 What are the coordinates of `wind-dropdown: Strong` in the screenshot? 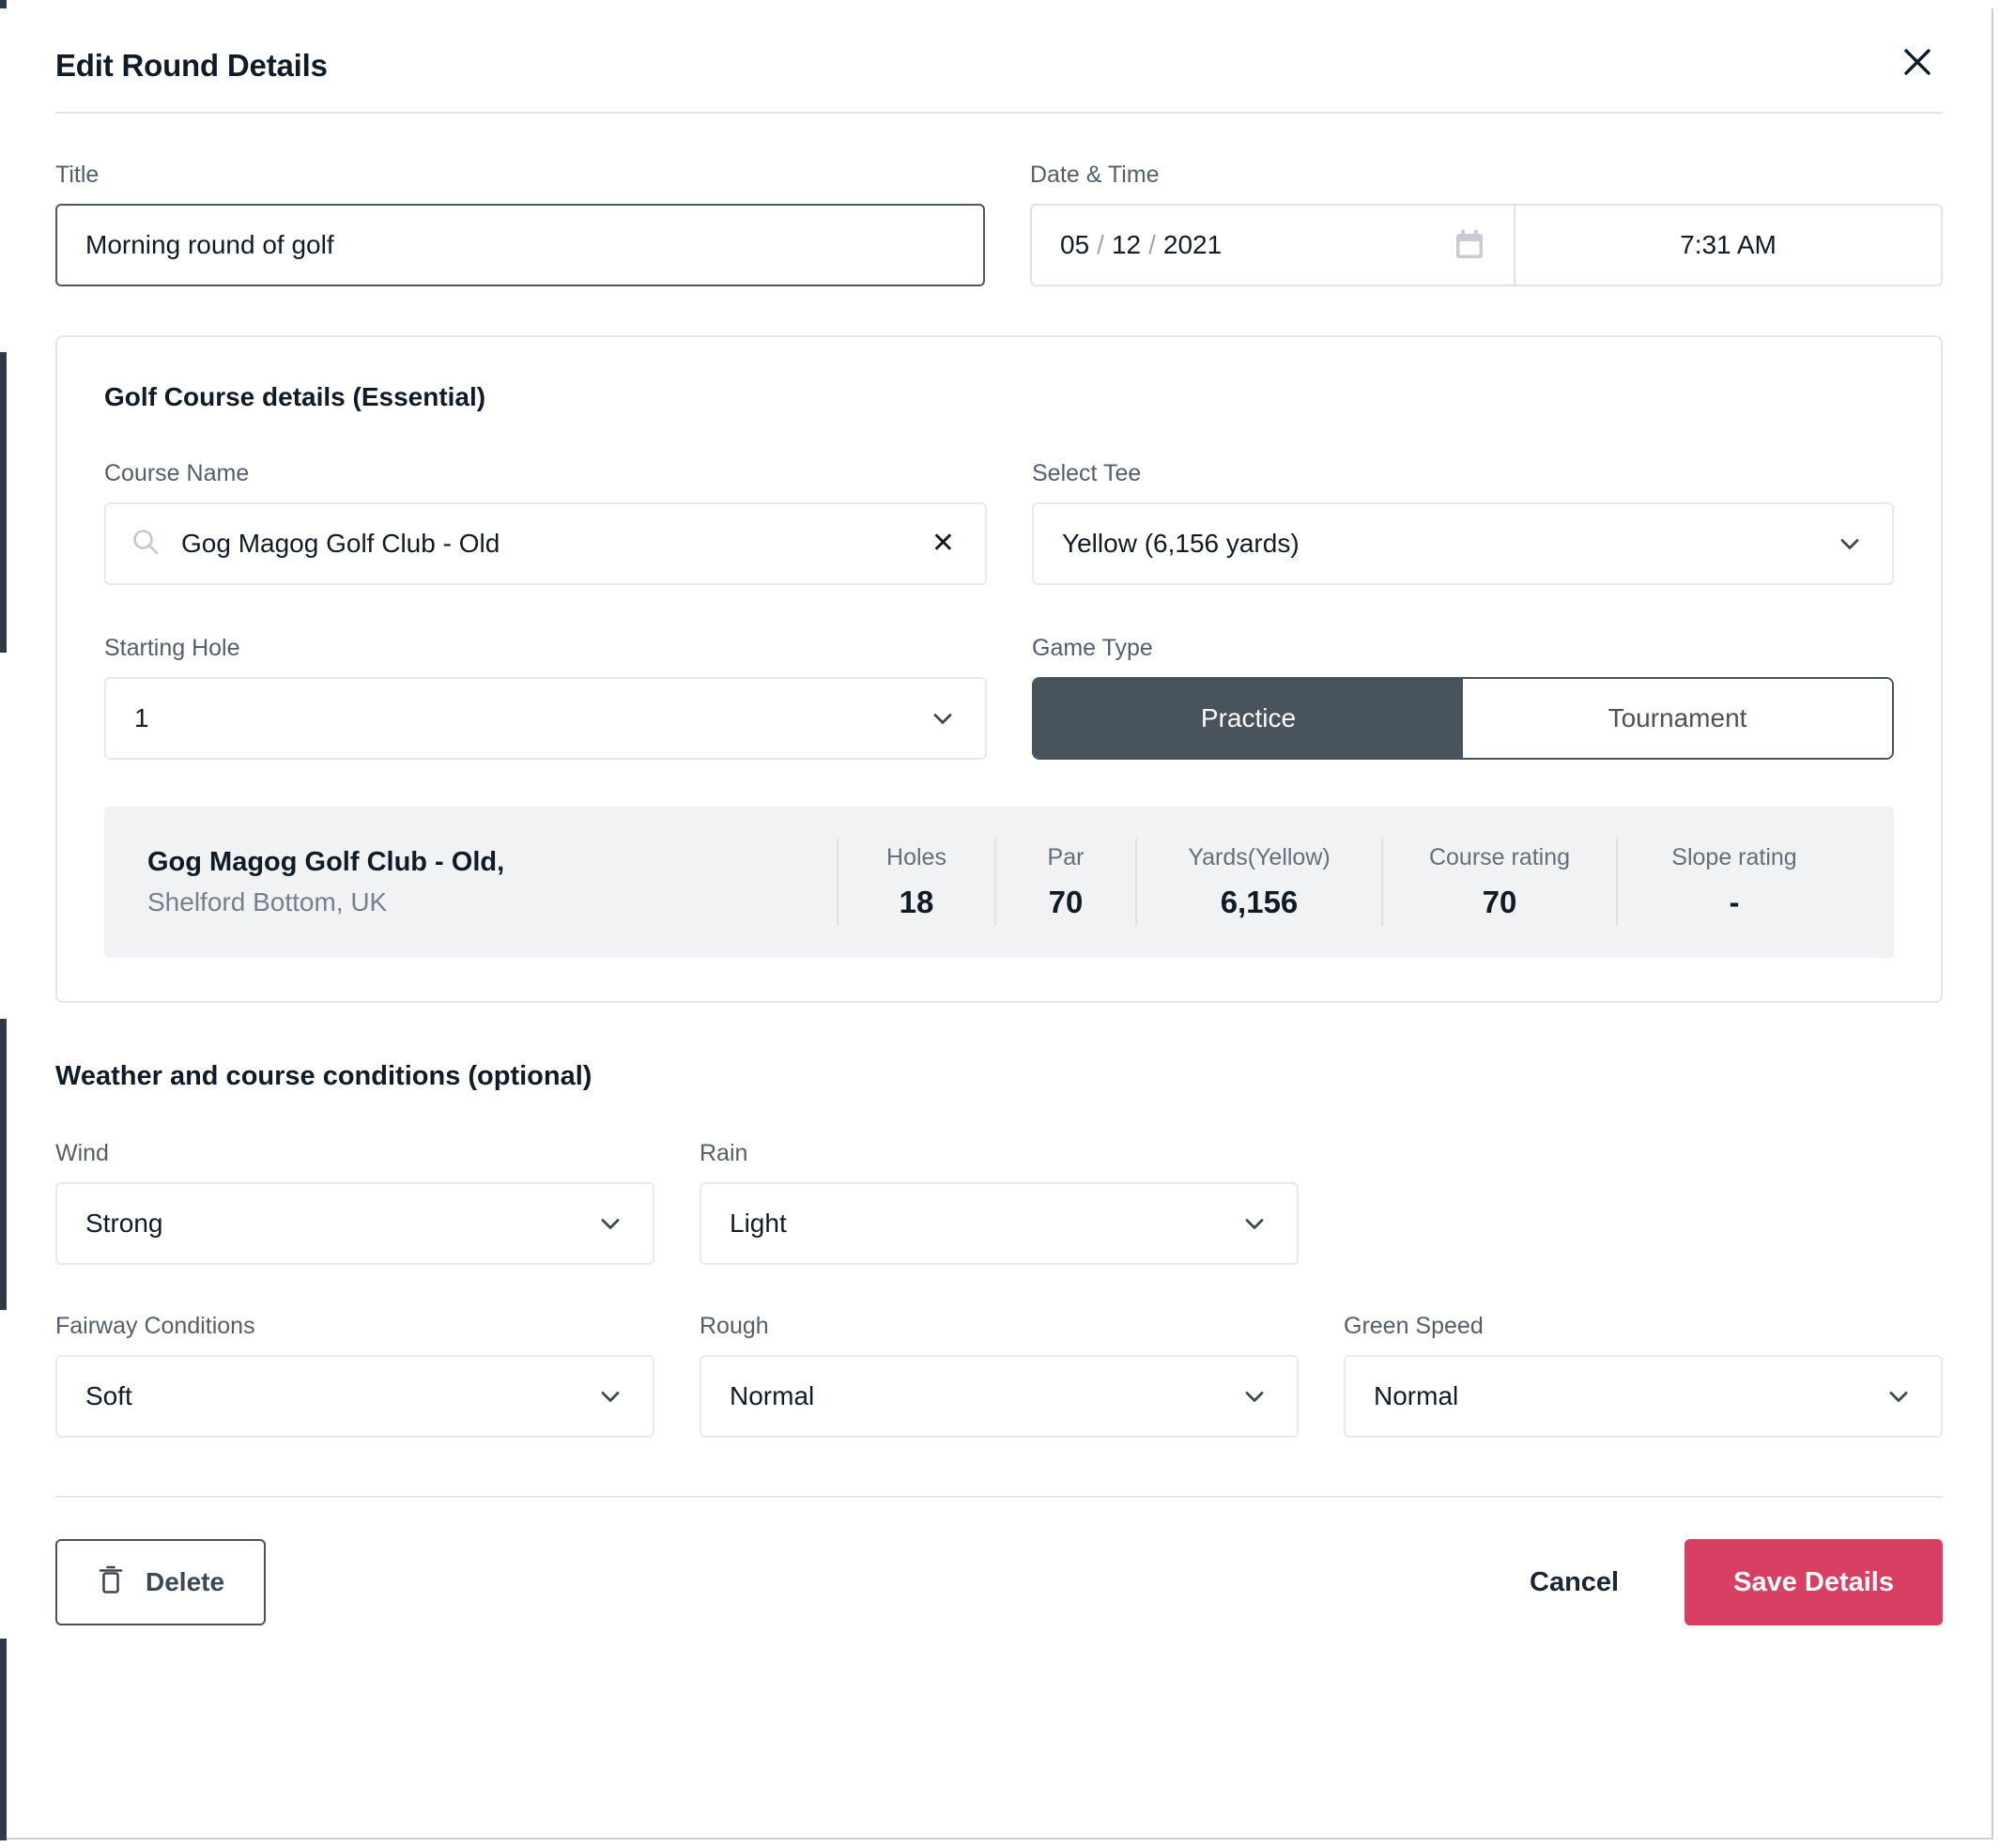 It's located at (354, 1223).